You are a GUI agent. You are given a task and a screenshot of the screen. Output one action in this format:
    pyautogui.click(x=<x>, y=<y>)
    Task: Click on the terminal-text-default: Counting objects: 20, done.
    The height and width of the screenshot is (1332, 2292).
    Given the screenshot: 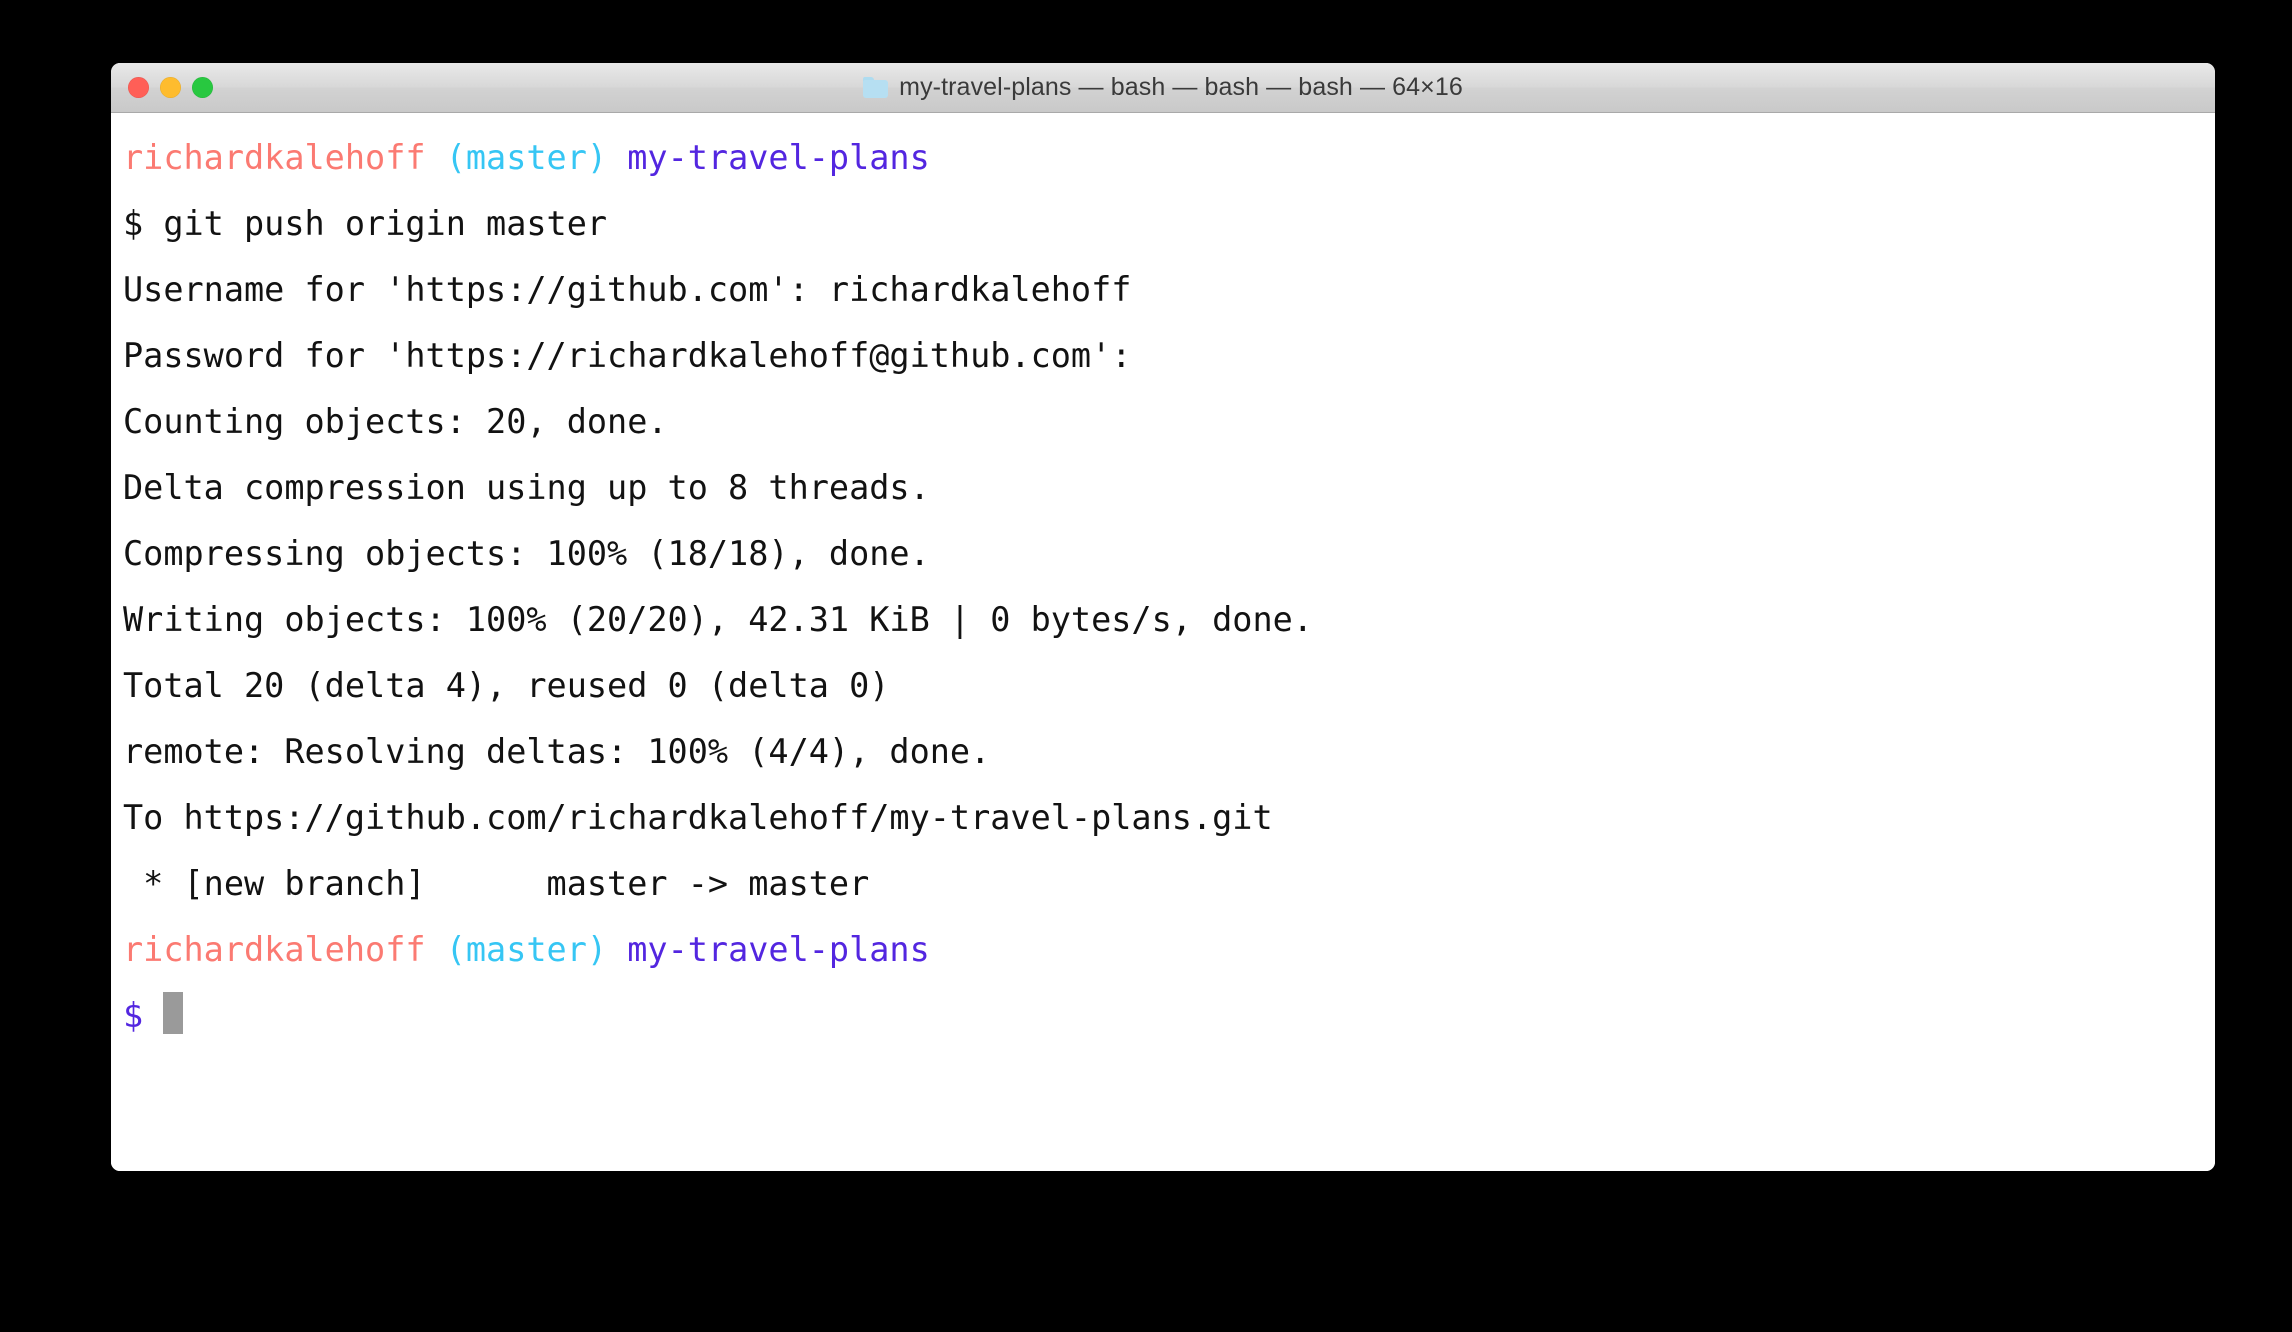 What is the action you would take?
    pyautogui.click(x=395, y=421)
    